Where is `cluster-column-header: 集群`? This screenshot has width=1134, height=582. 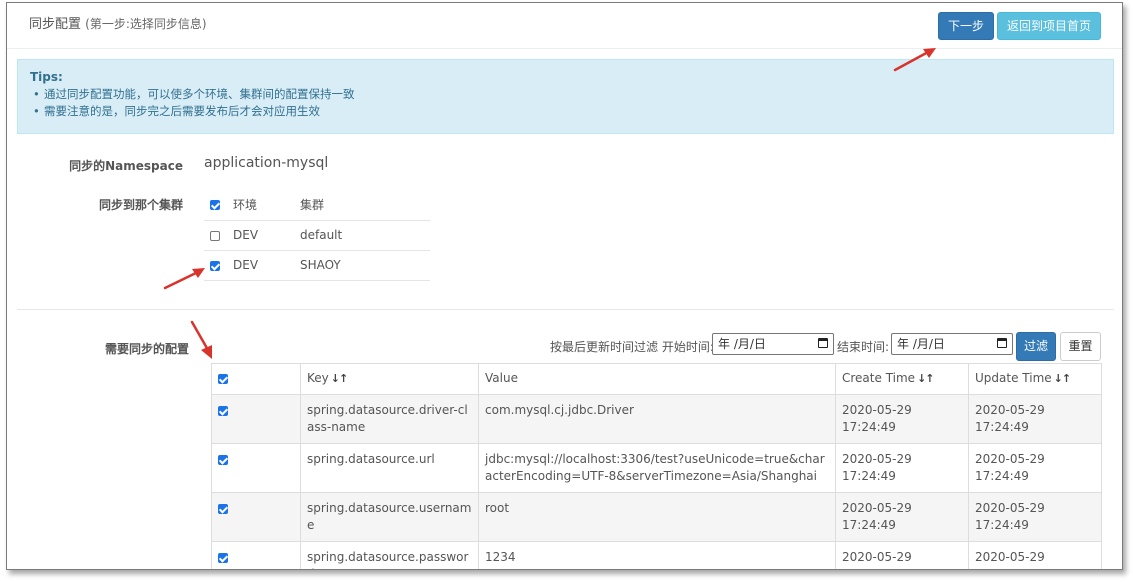 cluster-column-header: 集群 is located at coordinates (365, 205).